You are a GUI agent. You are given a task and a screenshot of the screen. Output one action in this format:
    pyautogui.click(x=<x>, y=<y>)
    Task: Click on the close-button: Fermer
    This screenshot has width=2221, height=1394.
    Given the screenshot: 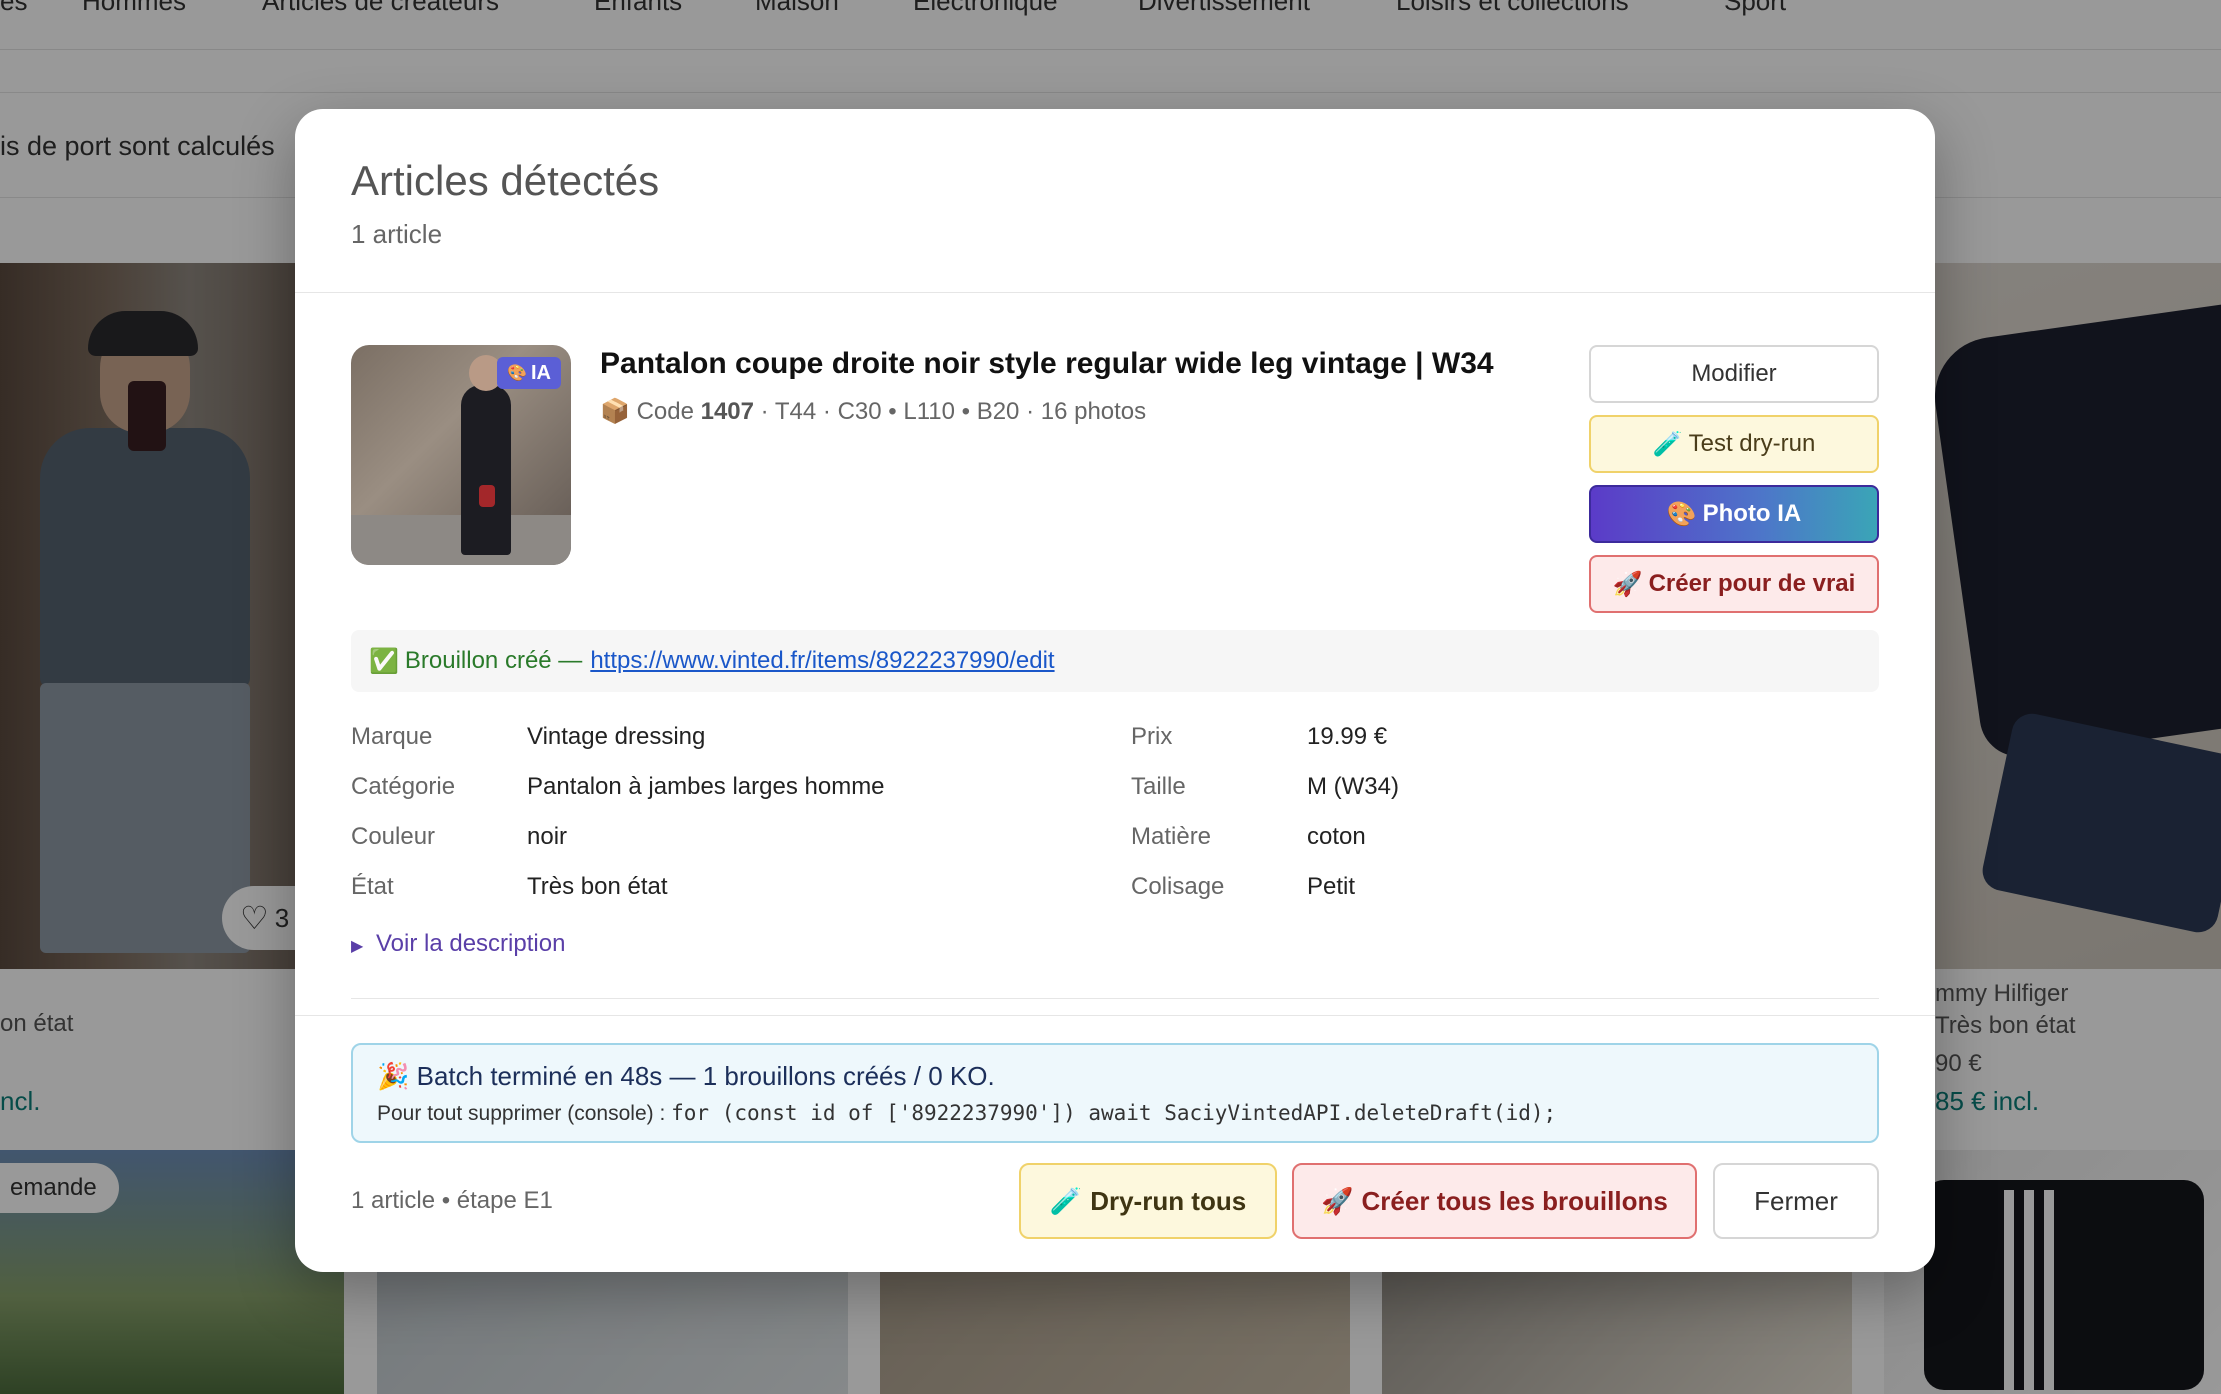 What is the action you would take?
    pyautogui.click(x=1796, y=1201)
    